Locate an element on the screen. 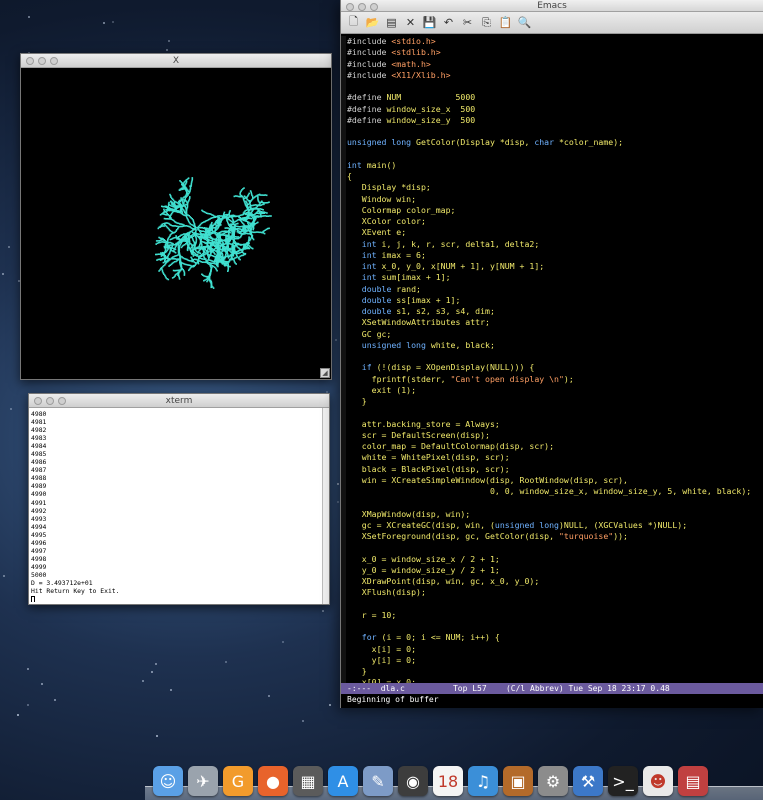 The height and width of the screenshot is (800, 763). open-file-icon: 📂 is located at coordinates (372, 22).